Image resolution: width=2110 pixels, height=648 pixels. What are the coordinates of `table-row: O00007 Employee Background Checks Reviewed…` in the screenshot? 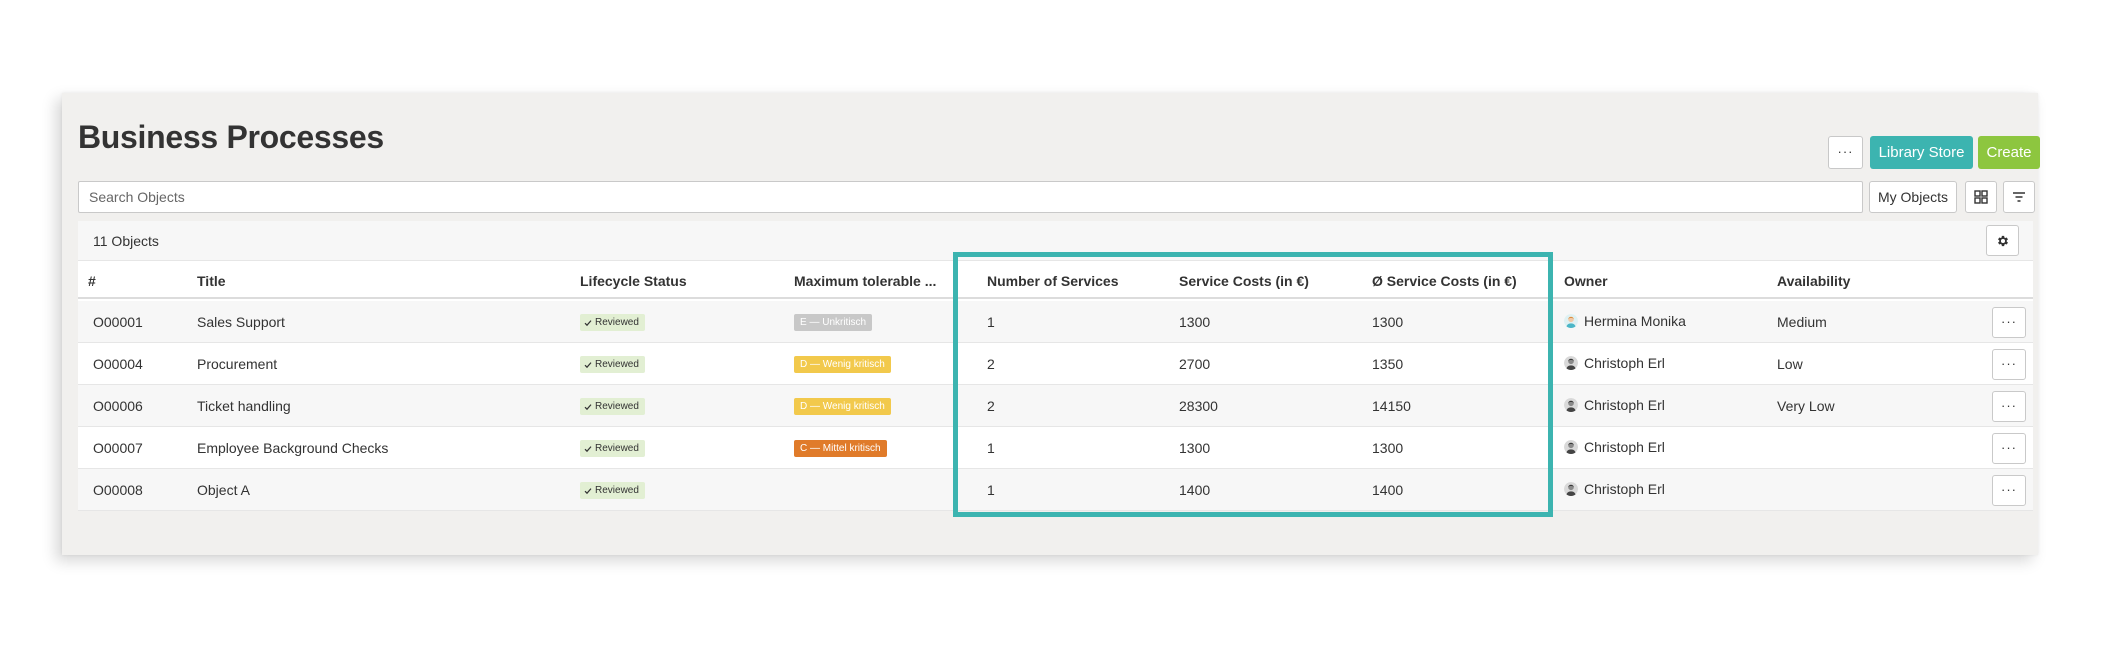 It's located at (1055, 448).